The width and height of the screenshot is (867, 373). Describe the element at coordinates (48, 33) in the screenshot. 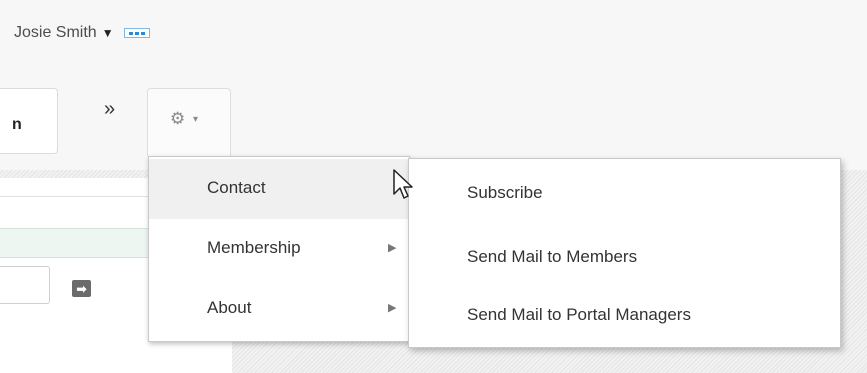

I see `user-name: Josie Smith` at that location.